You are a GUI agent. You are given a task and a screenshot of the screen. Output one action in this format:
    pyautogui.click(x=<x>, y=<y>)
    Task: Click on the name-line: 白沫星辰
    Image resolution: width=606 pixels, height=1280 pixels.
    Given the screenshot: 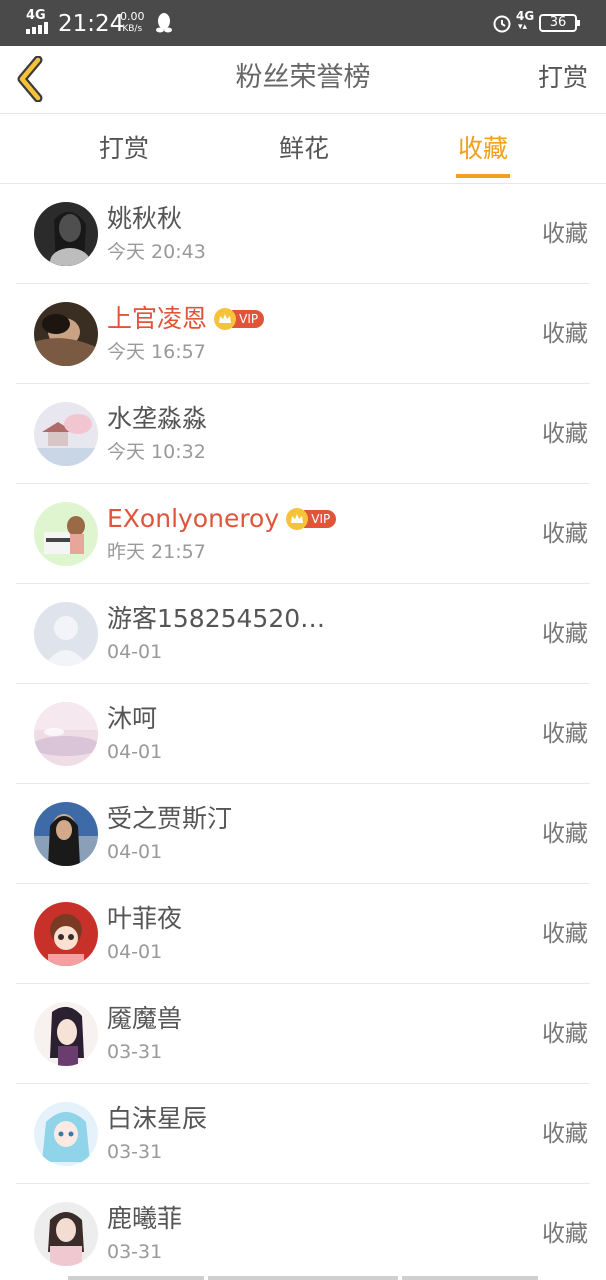 What is the action you would take?
    pyautogui.click(x=157, y=1119)
    